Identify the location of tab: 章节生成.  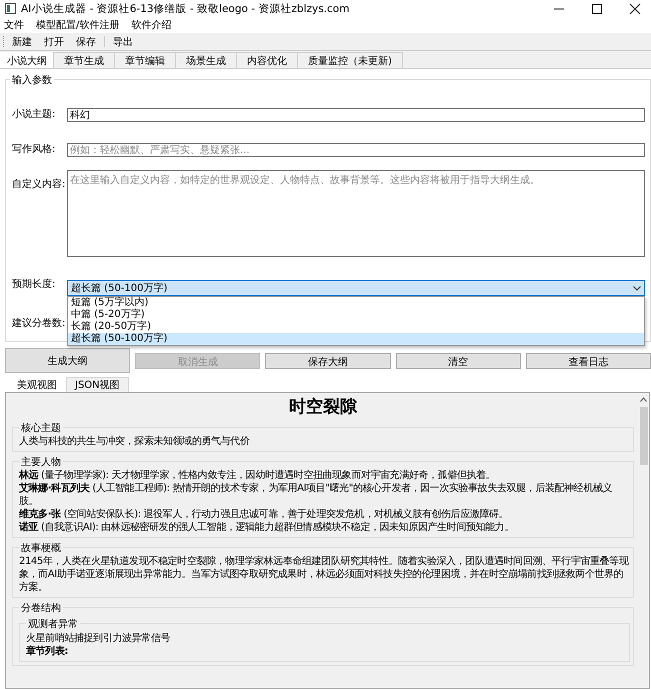
(84, 60).